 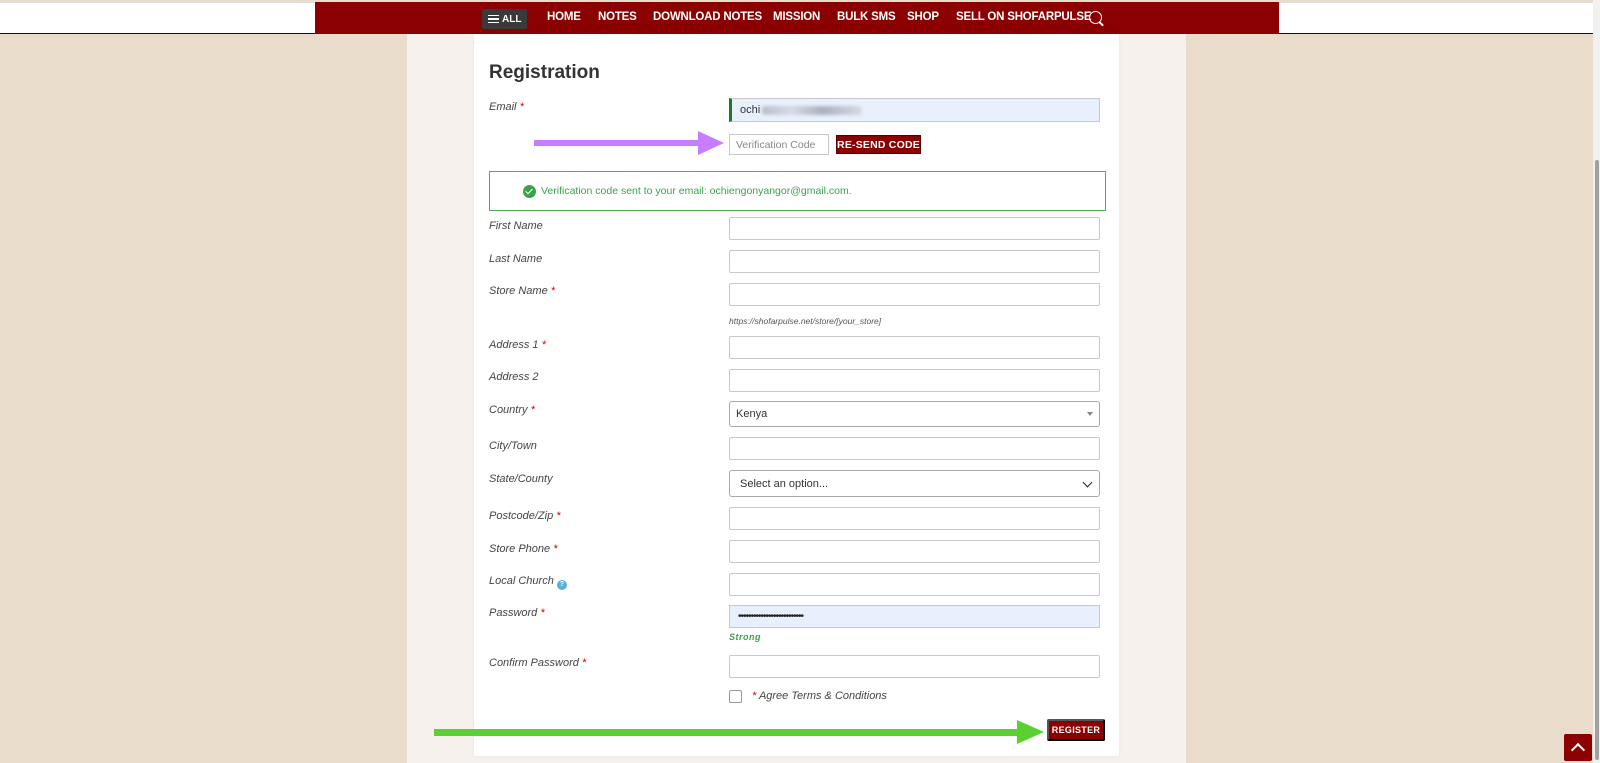 What do you see at coordinates (707, 17) in the screenshot?
I see `nav-download-notes: DOWNLOAD NOTES` at bounding box center [707, 17].